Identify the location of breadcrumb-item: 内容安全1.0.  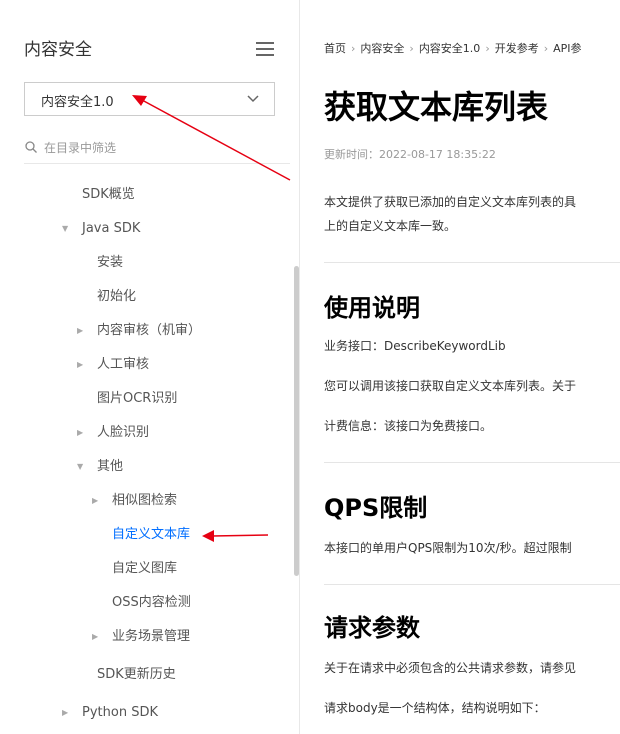
(450, 48).